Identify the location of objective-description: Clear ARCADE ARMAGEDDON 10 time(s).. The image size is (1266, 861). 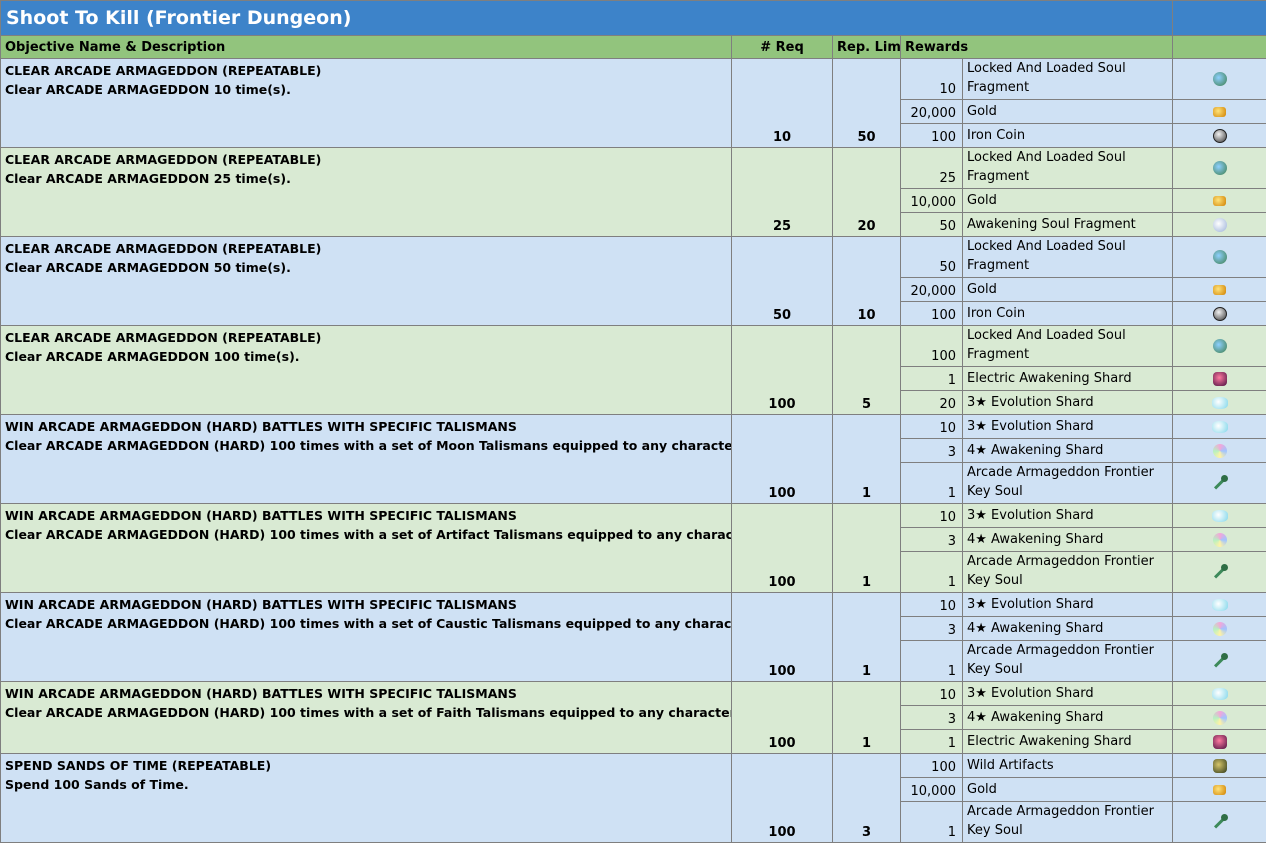
(148, 89).